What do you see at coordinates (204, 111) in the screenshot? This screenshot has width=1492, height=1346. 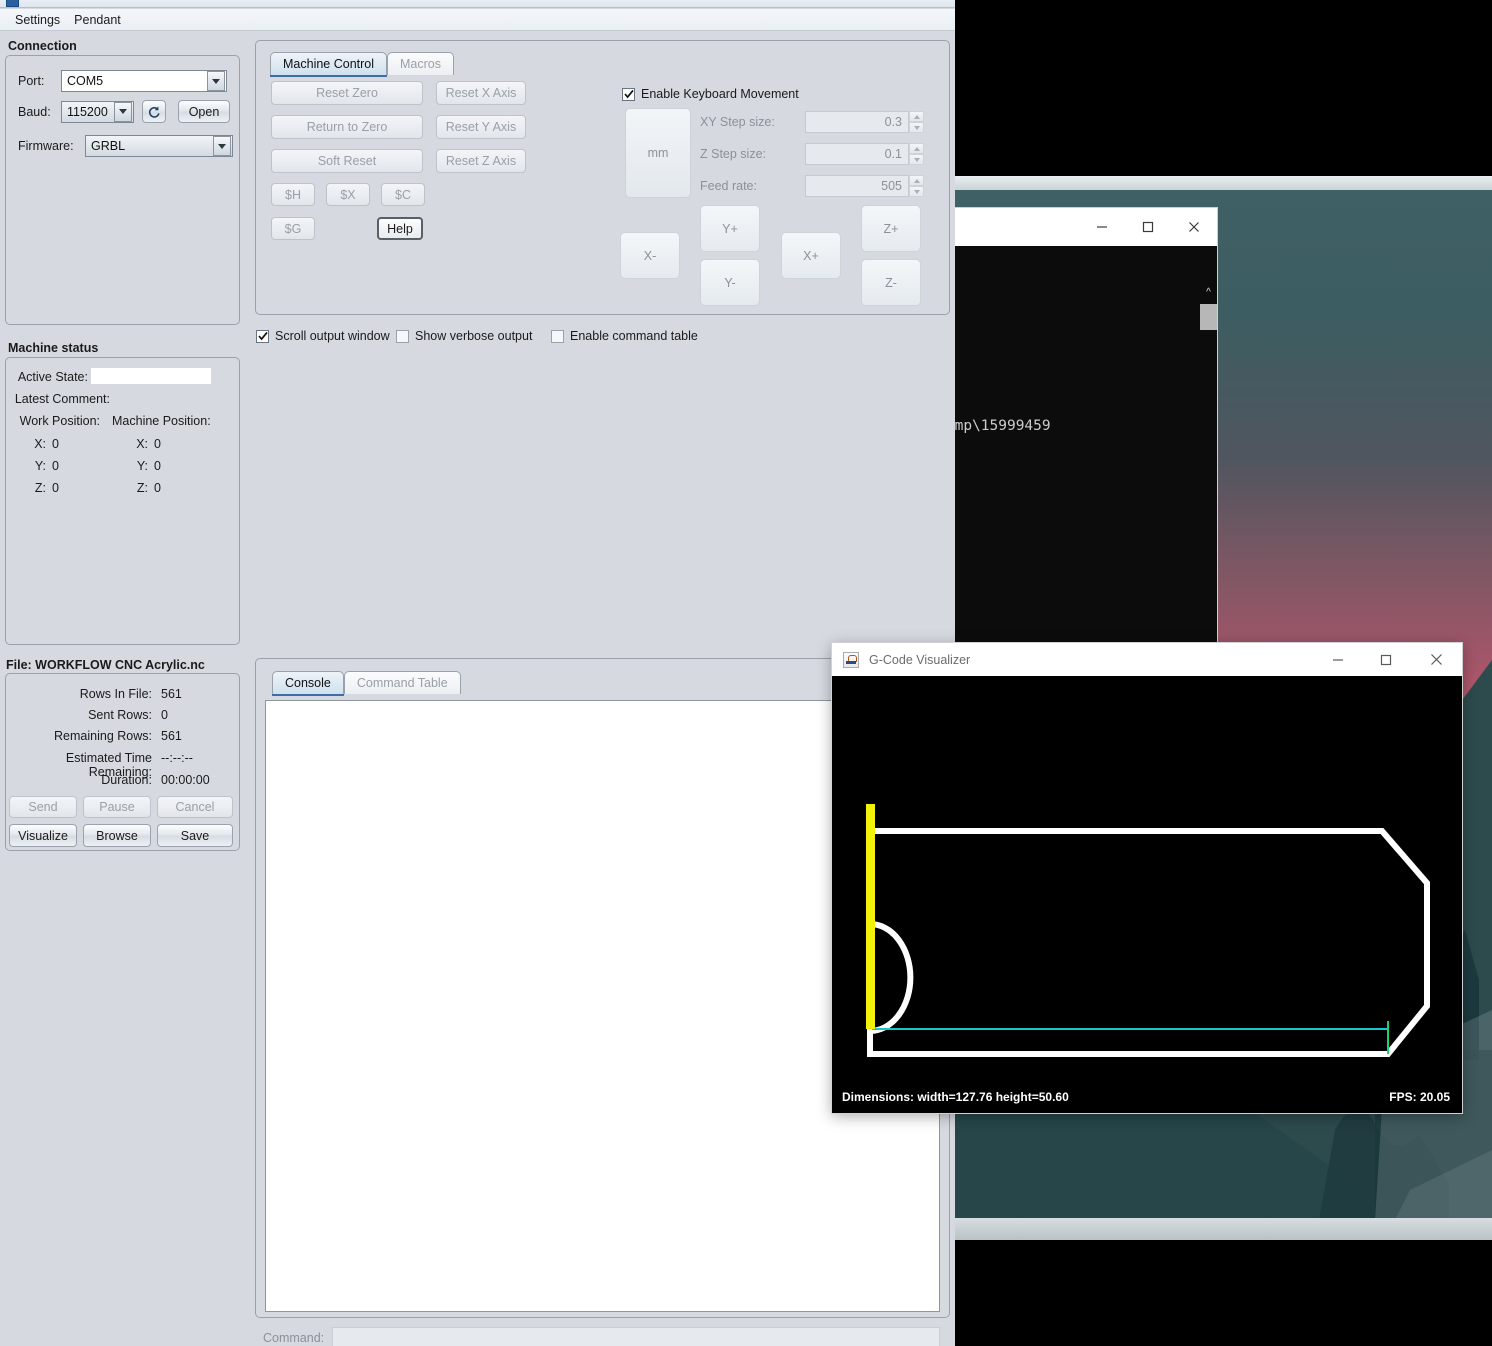 I see `open-button: Open` at bounding box center [204, 111].